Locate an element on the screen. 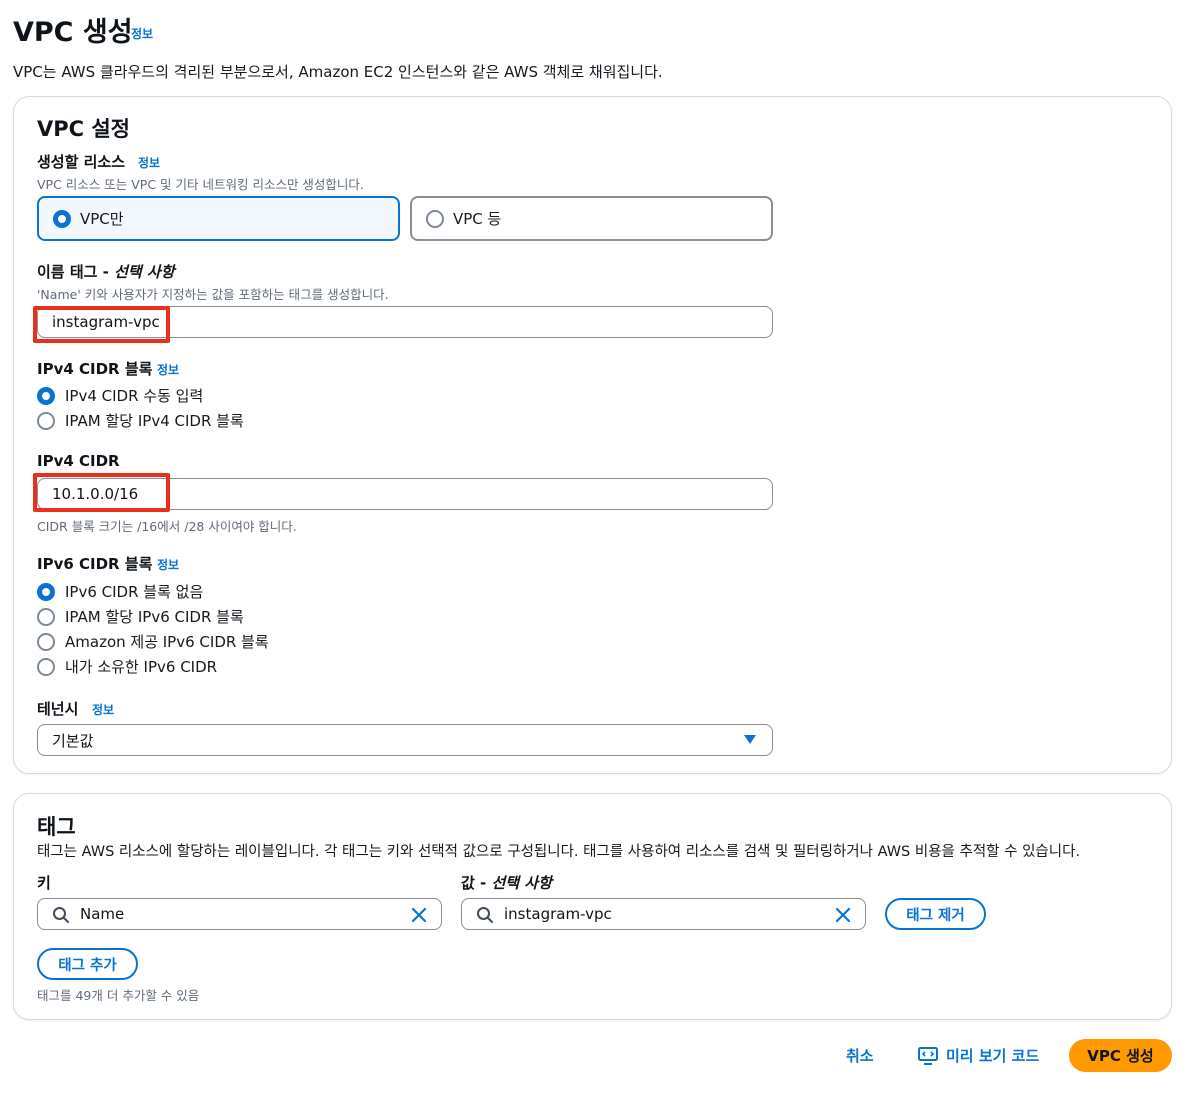  ipv4-cidr-highlight is located at coordinates (101, 492).